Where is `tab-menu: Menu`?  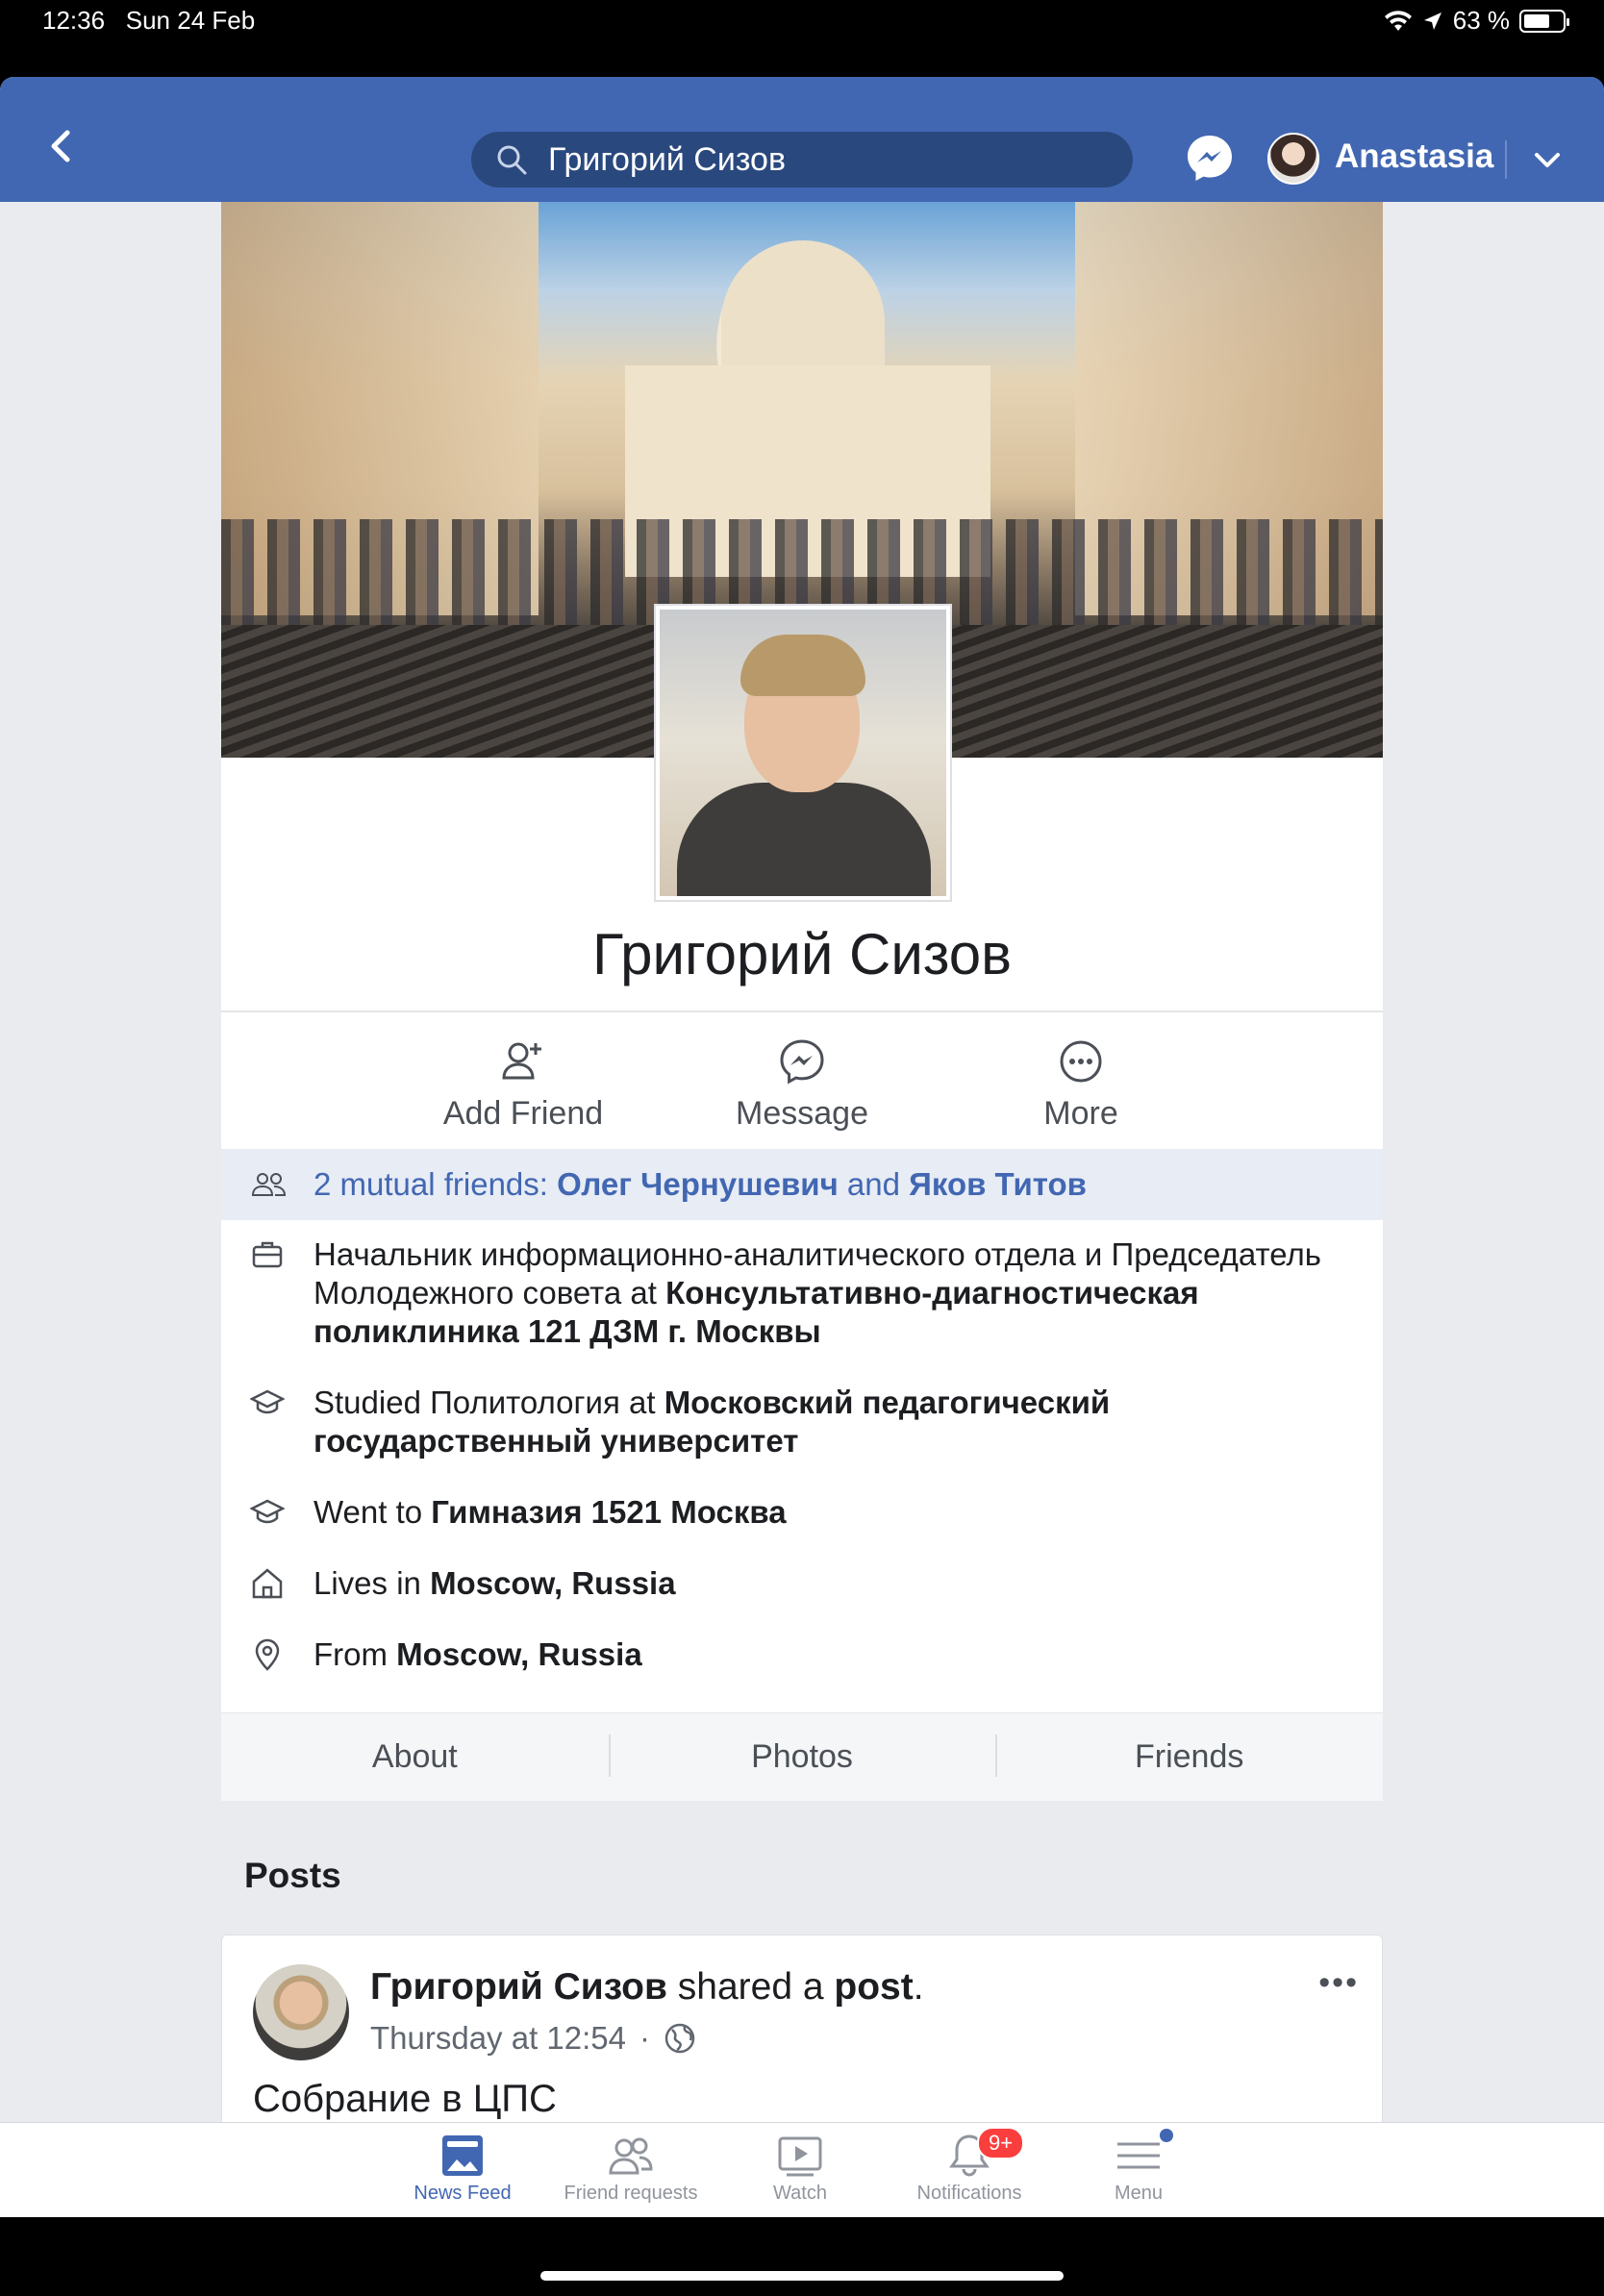 tab-menu: Menu is located at coordinates (1138, 2167).